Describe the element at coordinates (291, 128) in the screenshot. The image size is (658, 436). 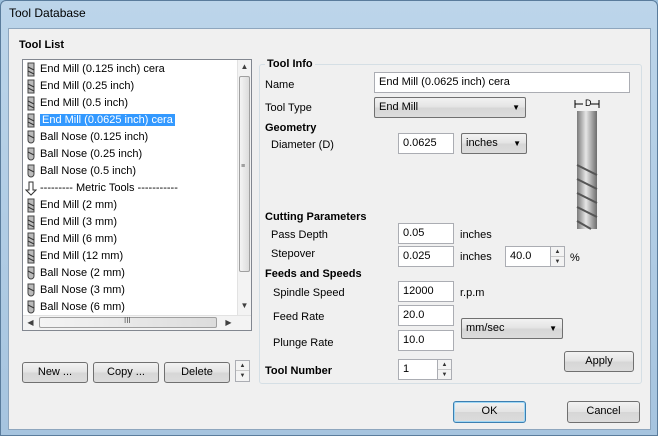
I see `geometry-heading: Geometry` at that location.